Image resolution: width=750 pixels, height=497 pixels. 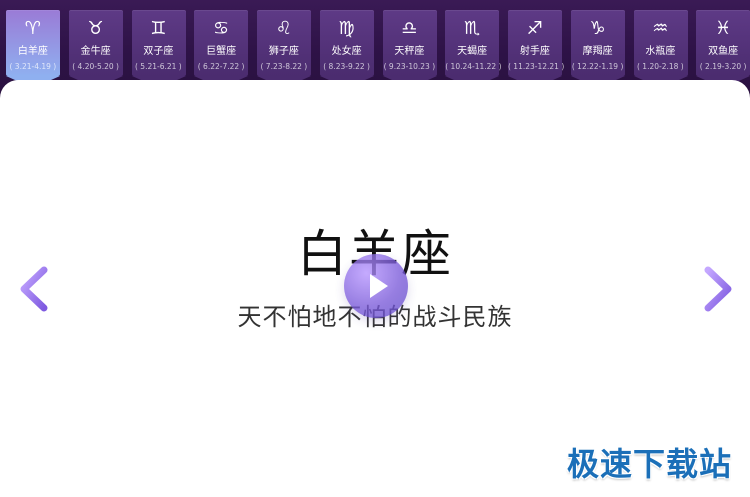 I want to click on chevron-right-icon, so click(x=718, y=289).